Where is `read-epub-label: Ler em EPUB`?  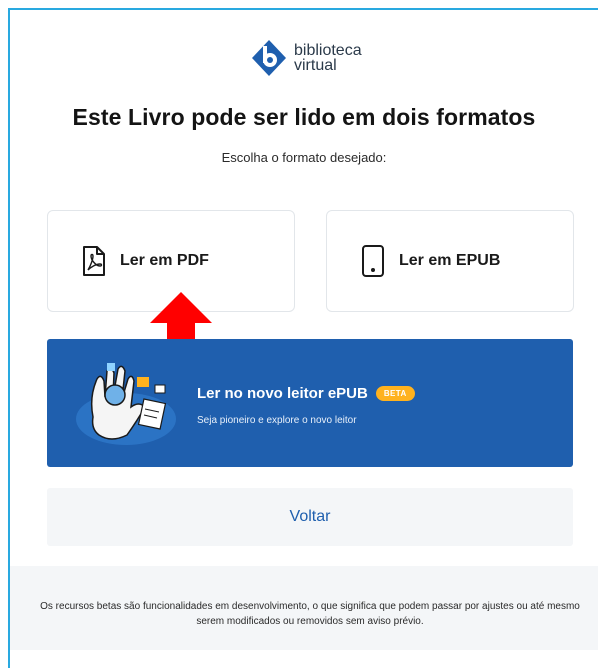 read-epub-label: Ler em EPUB is located at coordinates (450, 260).